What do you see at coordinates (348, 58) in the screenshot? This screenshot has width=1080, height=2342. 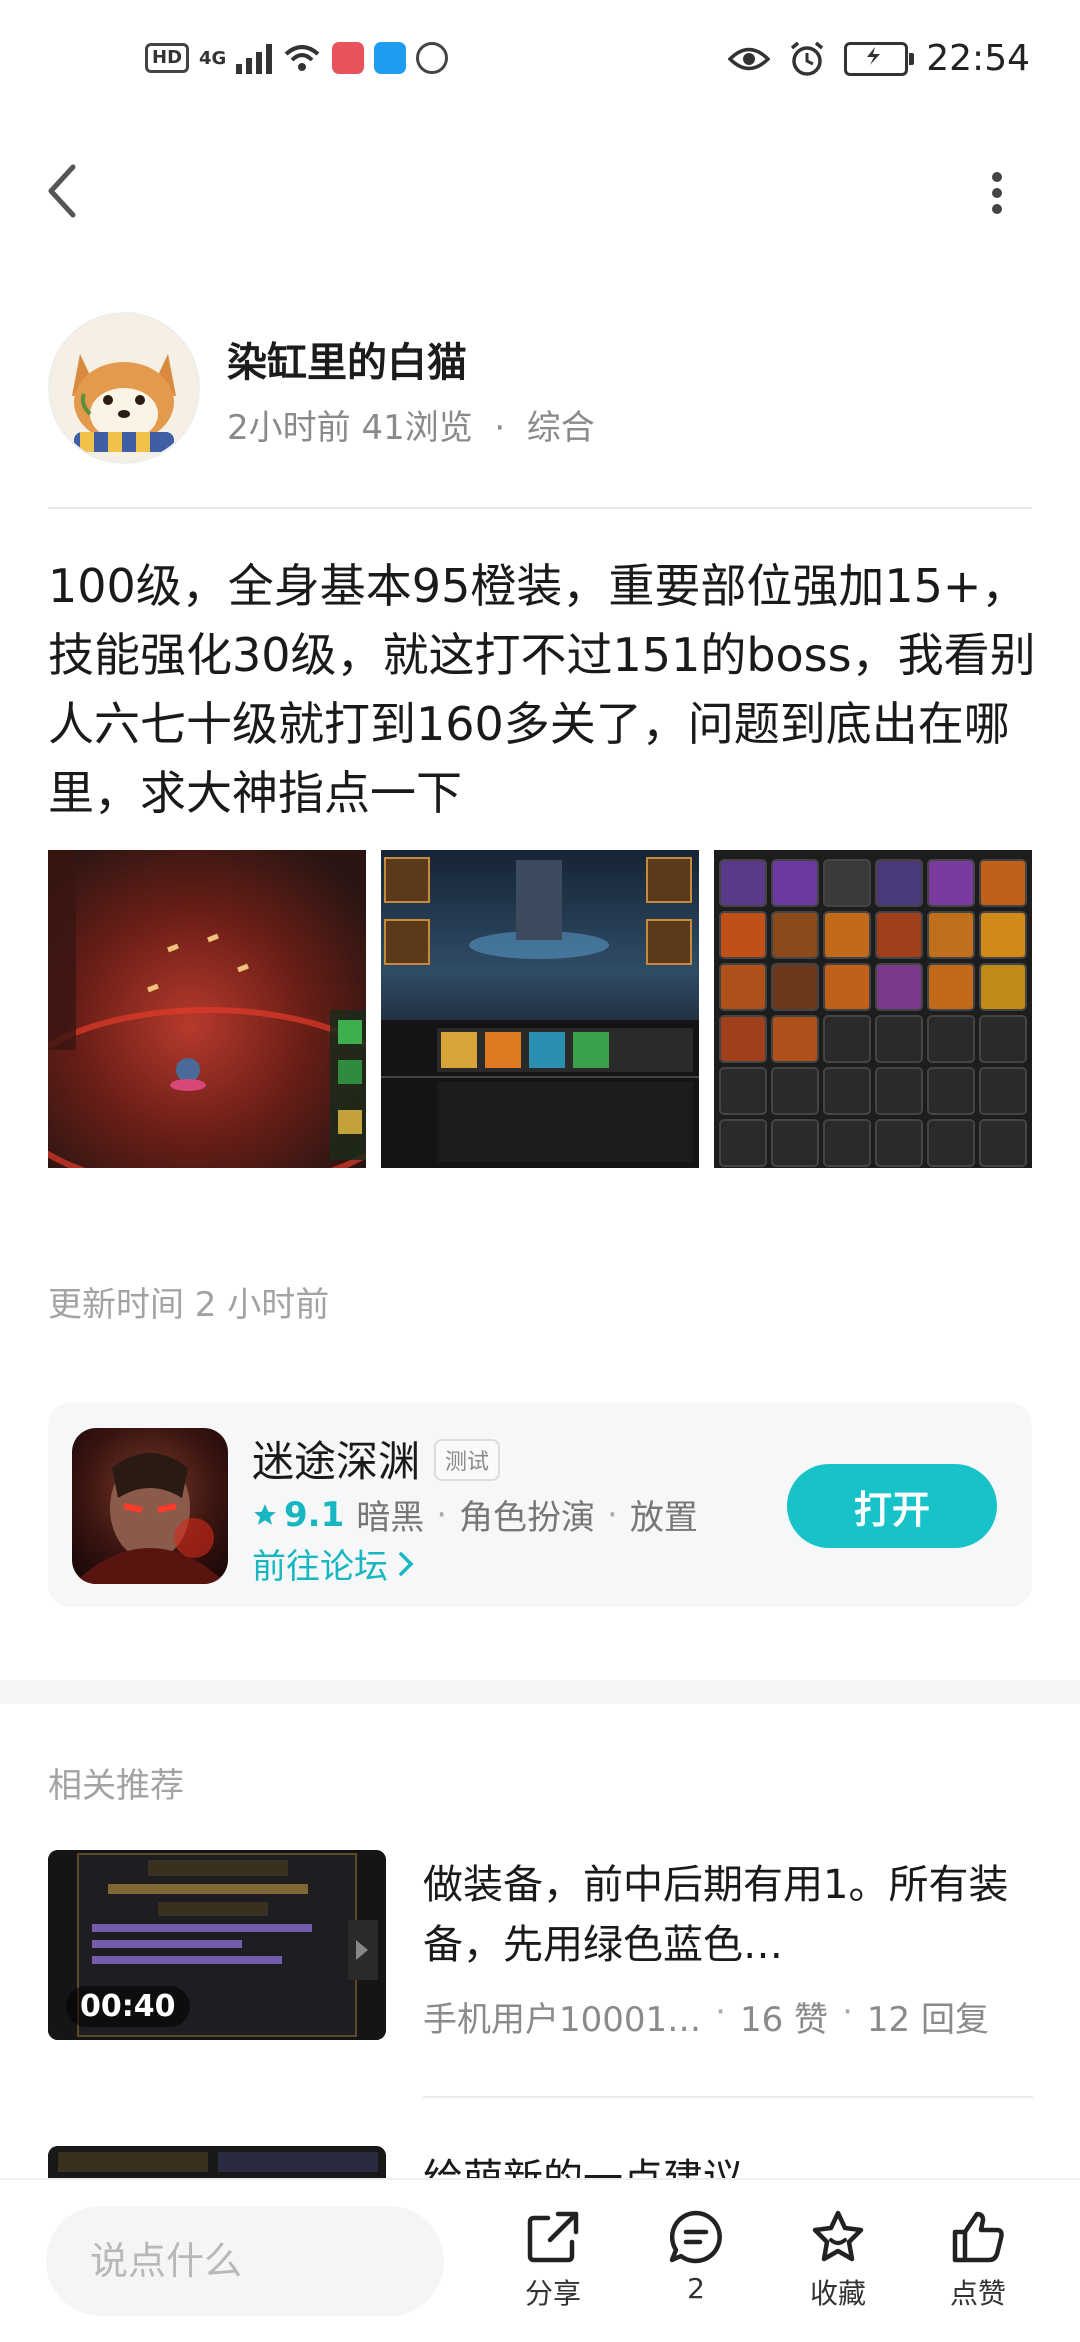 I see `app-notification-icon` at bounding box center [348, 58].